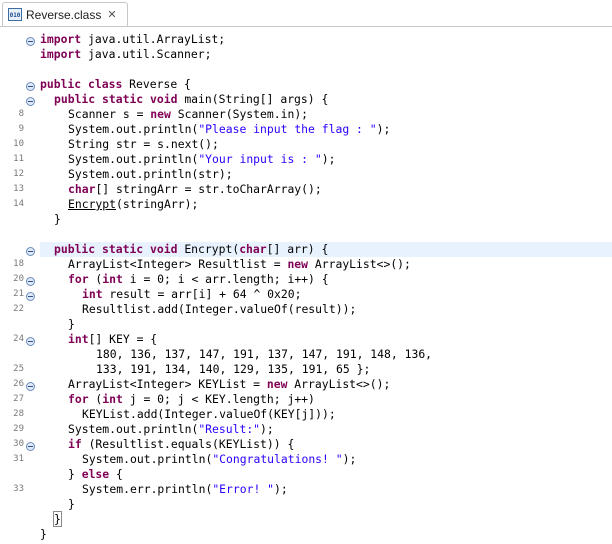  Describe the element at coordinates (21, 114) in the screenshot. I see `line-number: 8` at that location.